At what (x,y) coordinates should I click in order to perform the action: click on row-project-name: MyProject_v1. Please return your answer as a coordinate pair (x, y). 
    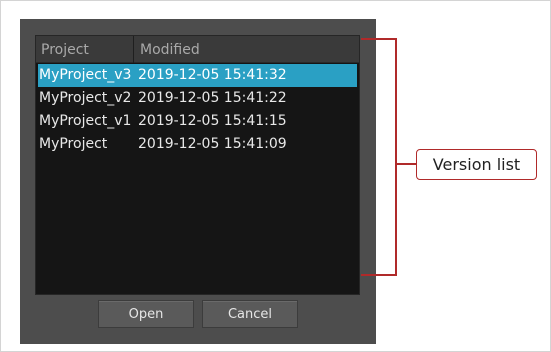
    Looking at the image, I should click on (85, 121).